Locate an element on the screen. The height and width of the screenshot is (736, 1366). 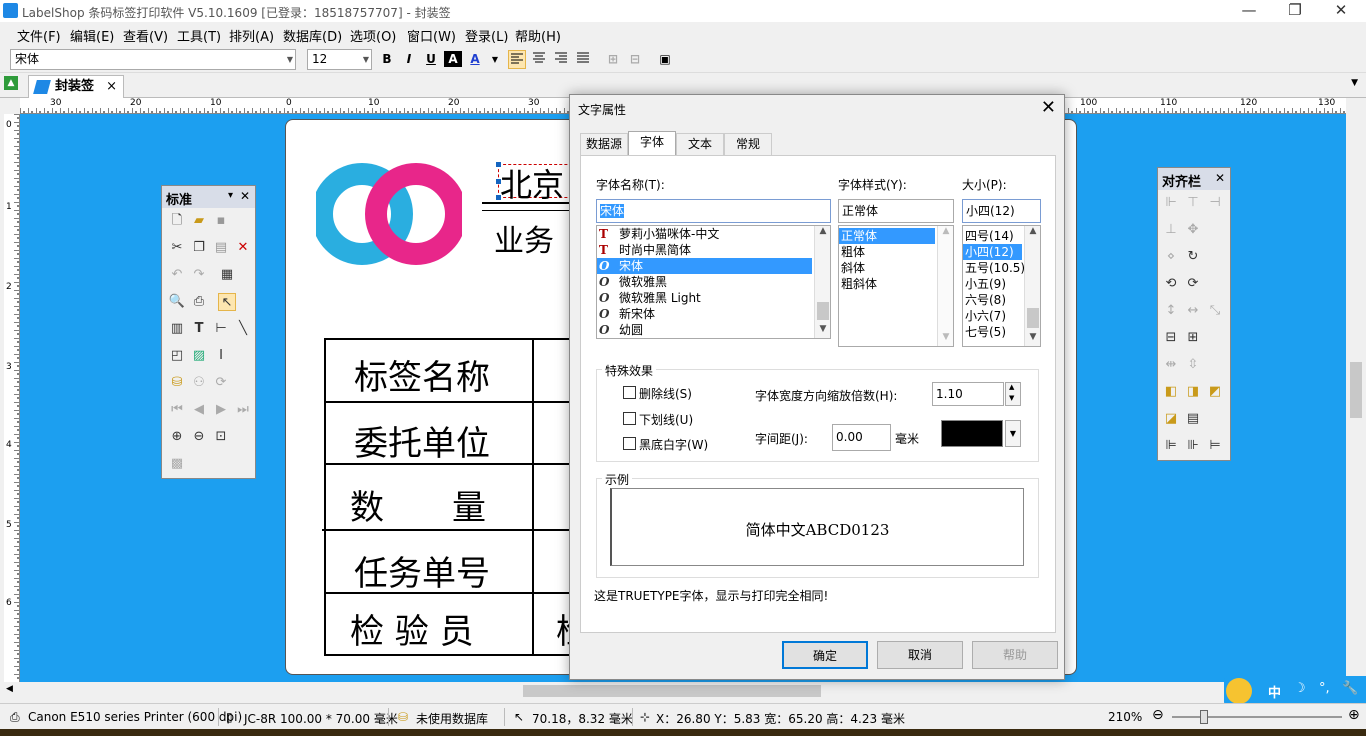
moon-icon: ☽ is located at coordinates (1300, 688).